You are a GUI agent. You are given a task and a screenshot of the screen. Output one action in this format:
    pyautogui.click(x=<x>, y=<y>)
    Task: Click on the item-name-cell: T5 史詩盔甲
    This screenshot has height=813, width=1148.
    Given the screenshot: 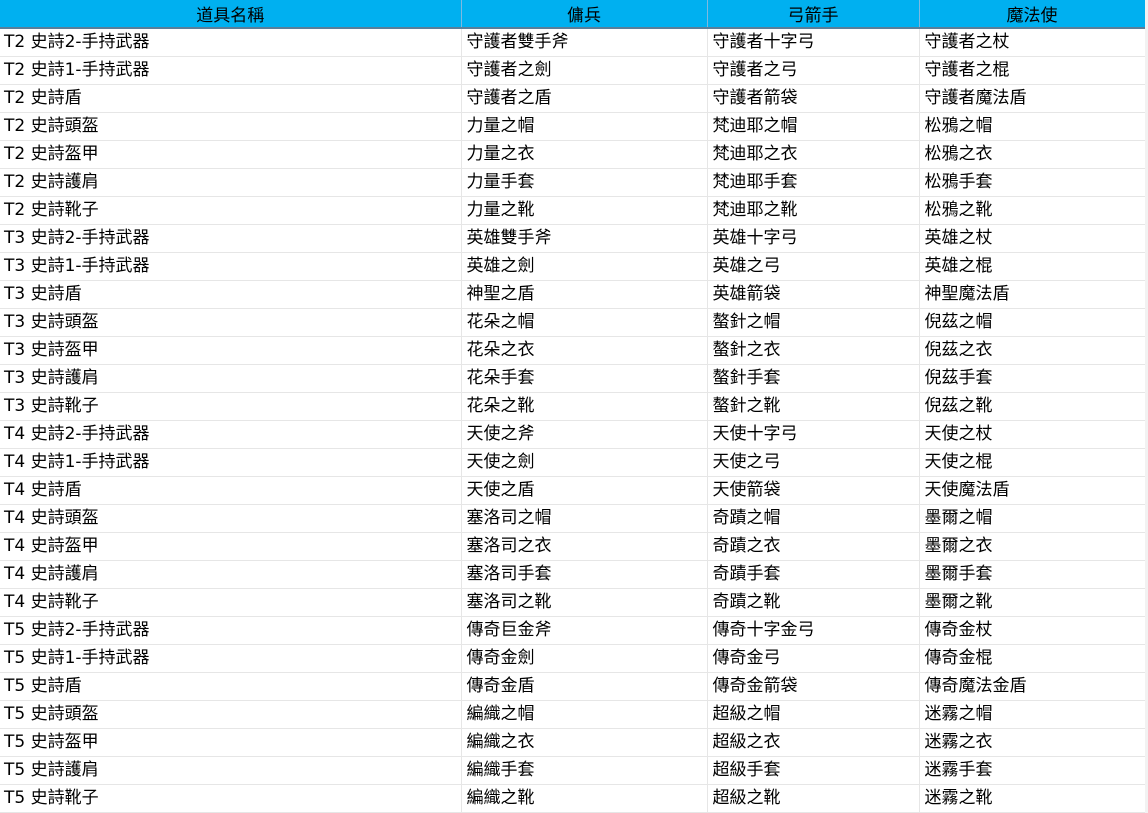 What is the action you would take?
    pyautogui.click(x=231, y=742)
    